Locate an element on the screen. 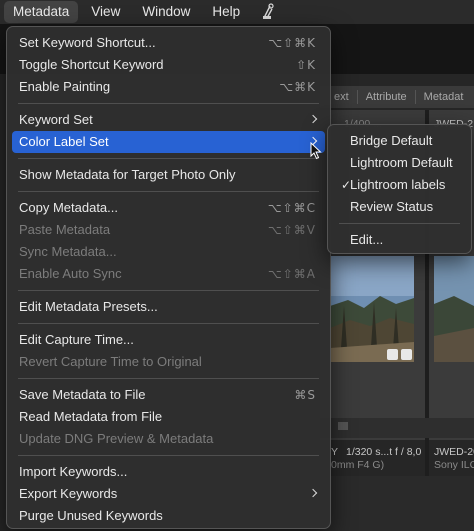  menu-item-label: Review Status is located at coordinates (392, 206).